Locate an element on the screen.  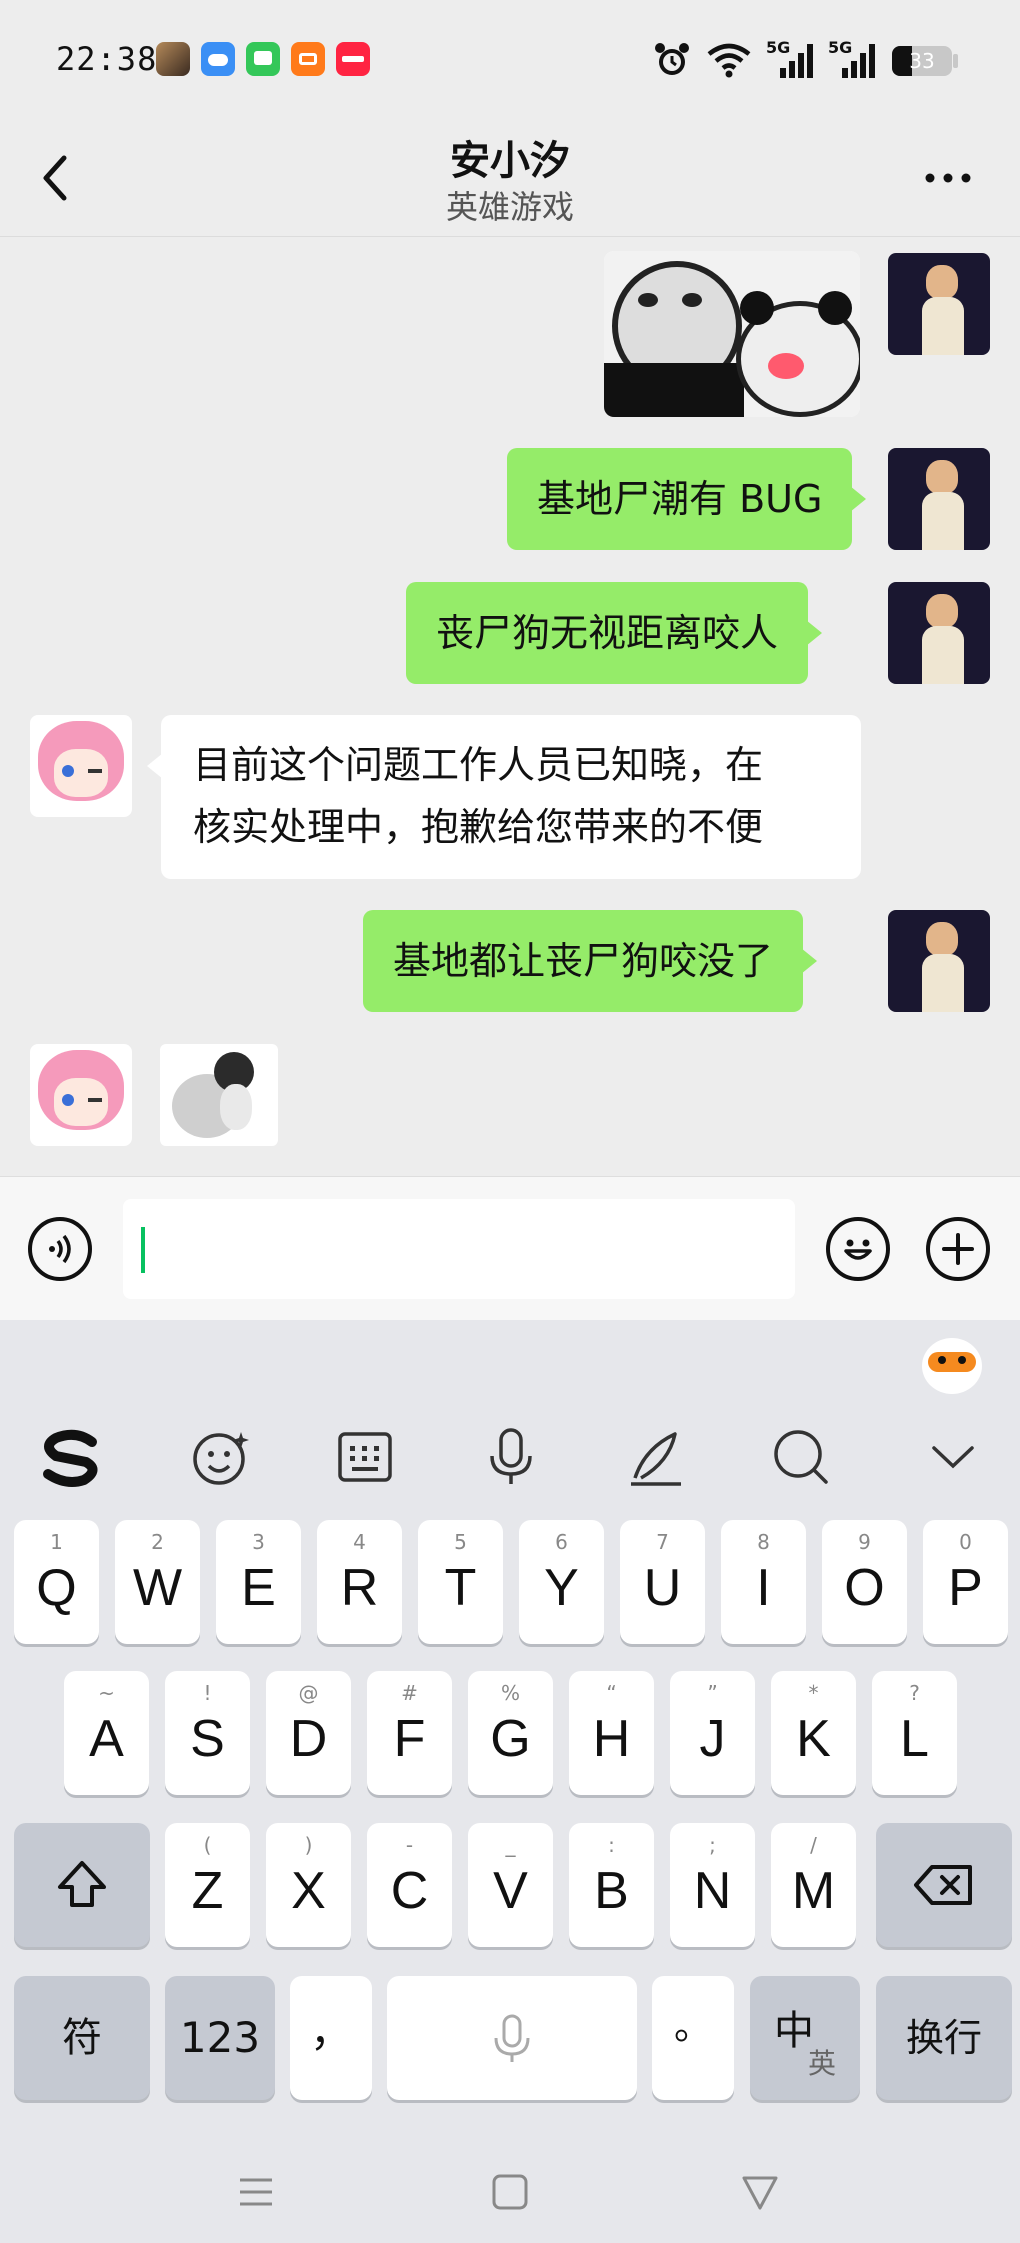
key-j: ” J is located at coordinates (712, 1733).